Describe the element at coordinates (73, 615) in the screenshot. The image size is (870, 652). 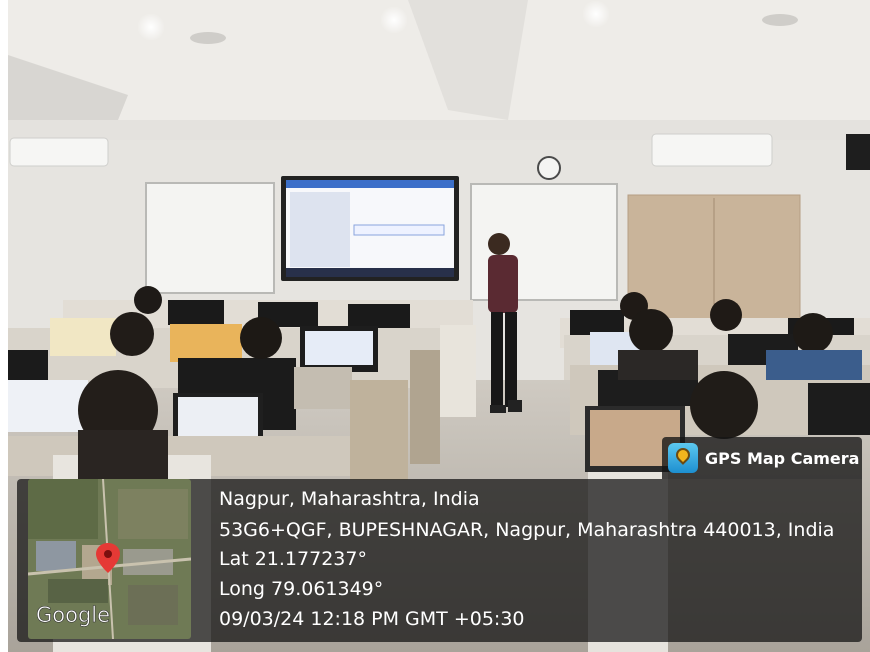
I see `google-logo: Google` at that location.